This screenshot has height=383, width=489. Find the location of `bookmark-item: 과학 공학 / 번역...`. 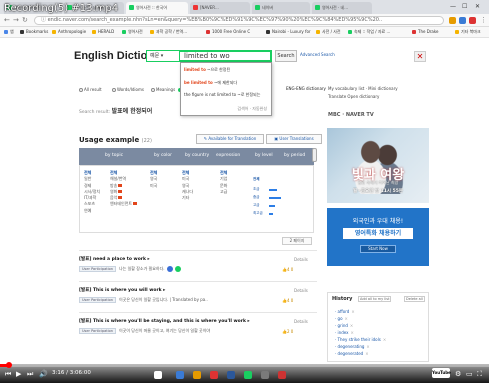

bookmark-item: 과학 공학 / 번역... is located at coordinates (168, 32).